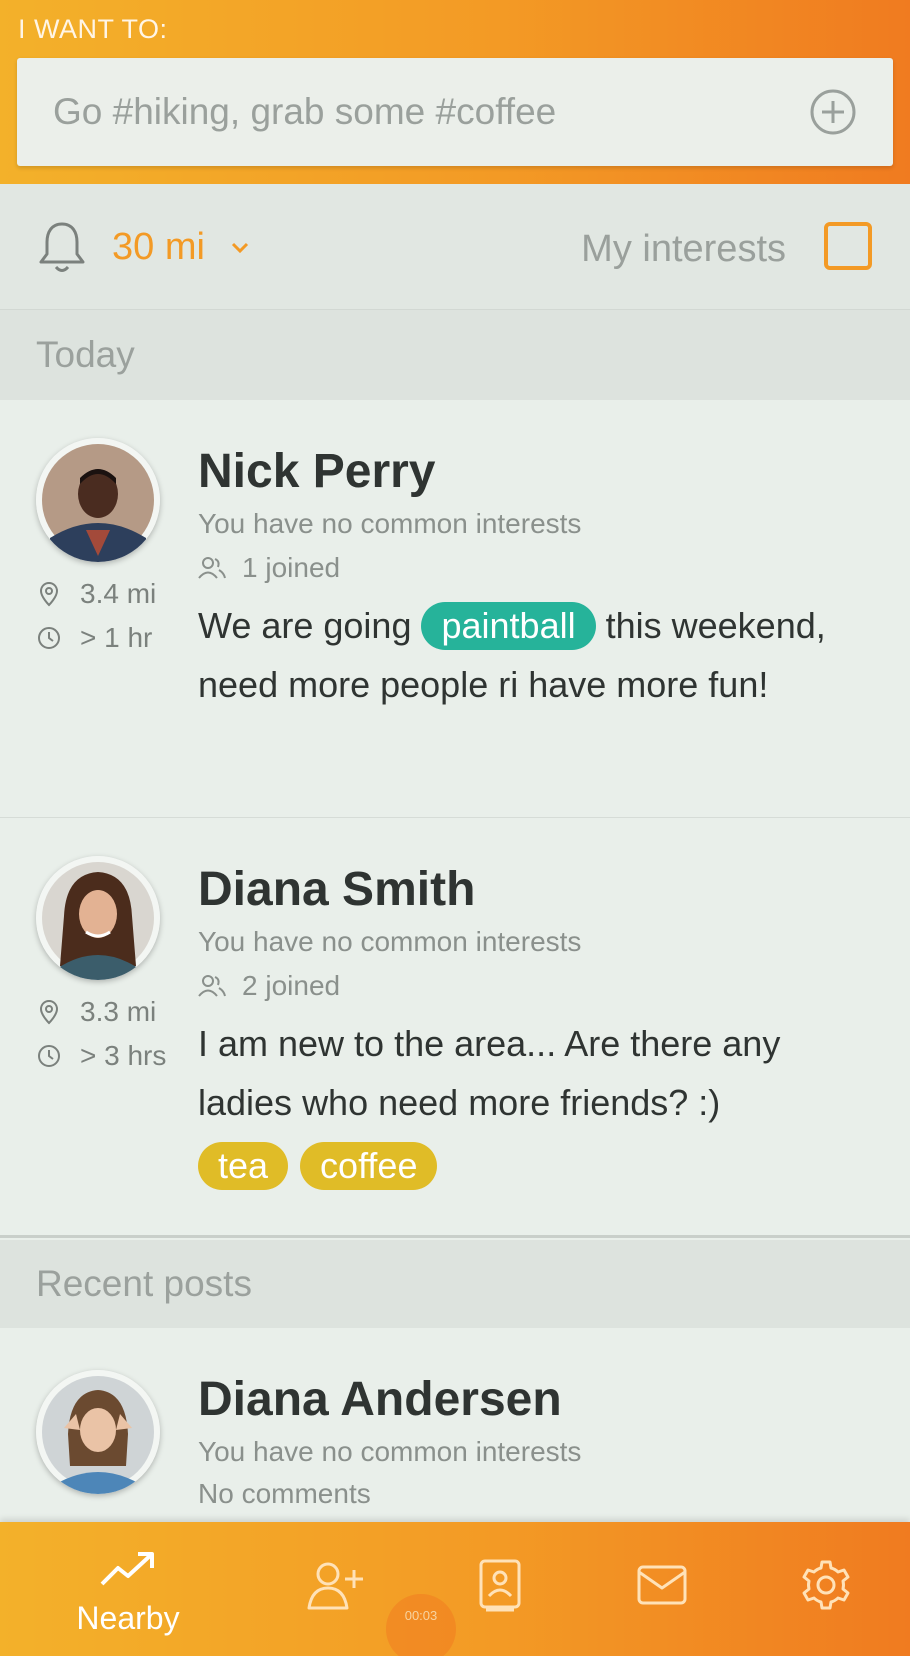  I want to click on distance-value: 3.4 mi, so click(118, 593).